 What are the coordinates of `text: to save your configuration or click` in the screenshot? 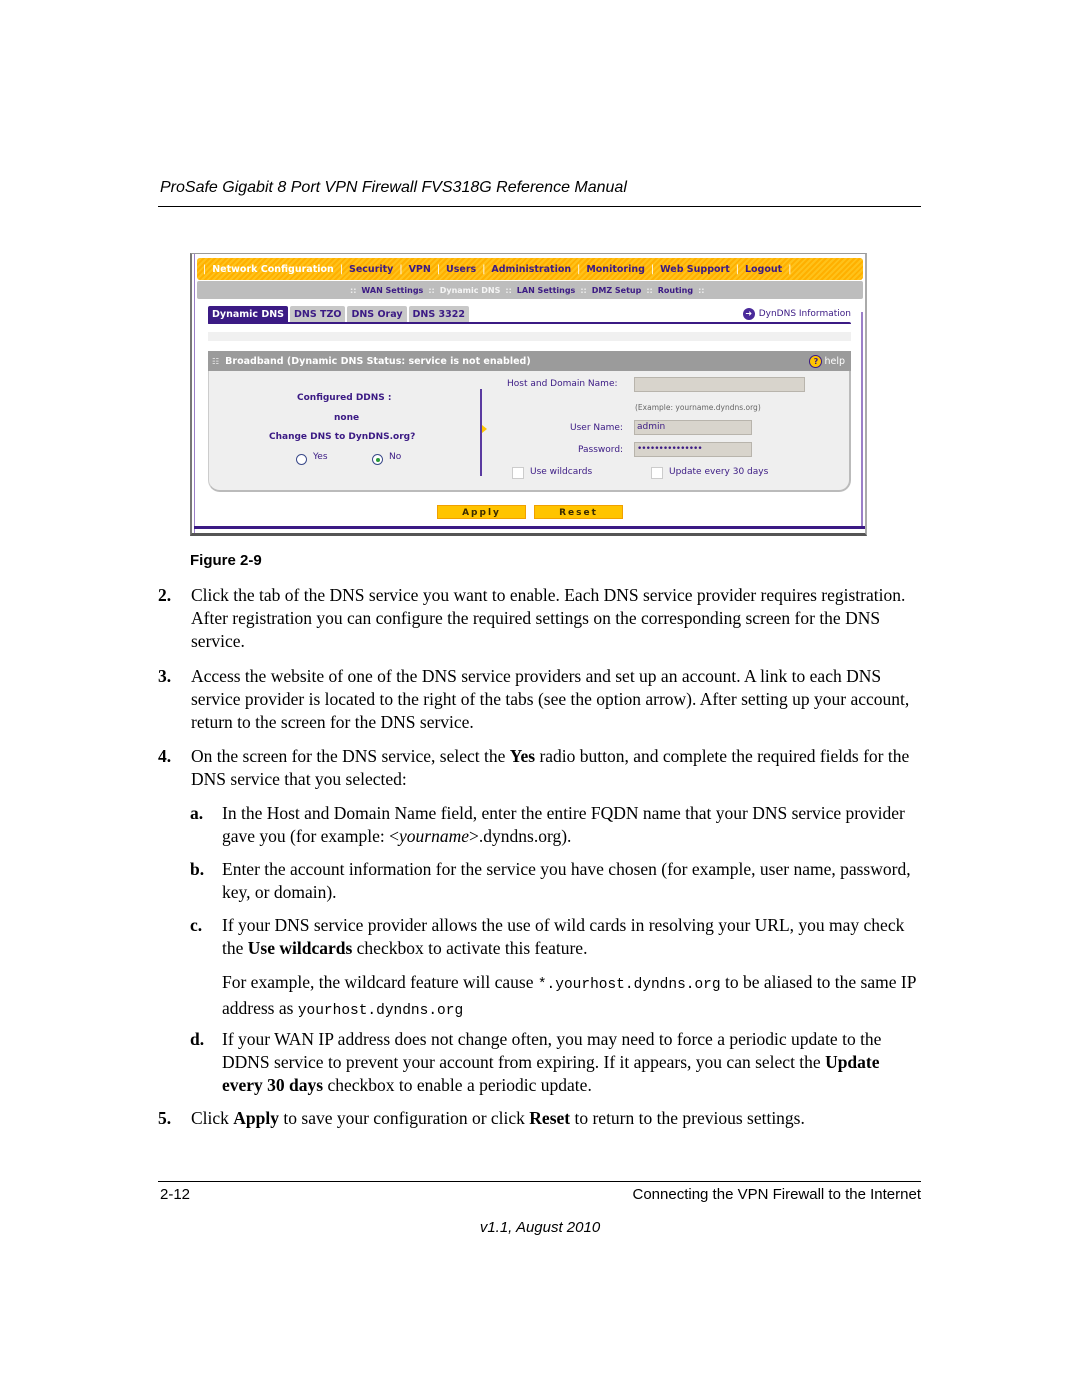 It's located at (404, 1118).